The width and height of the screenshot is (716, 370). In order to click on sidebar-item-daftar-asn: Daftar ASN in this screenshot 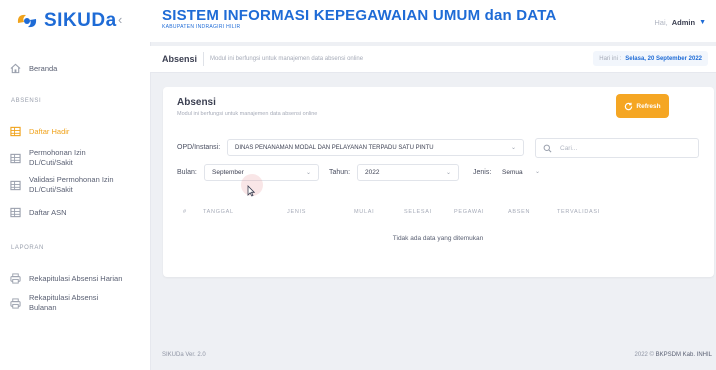, I will do `click(75, 212)`.